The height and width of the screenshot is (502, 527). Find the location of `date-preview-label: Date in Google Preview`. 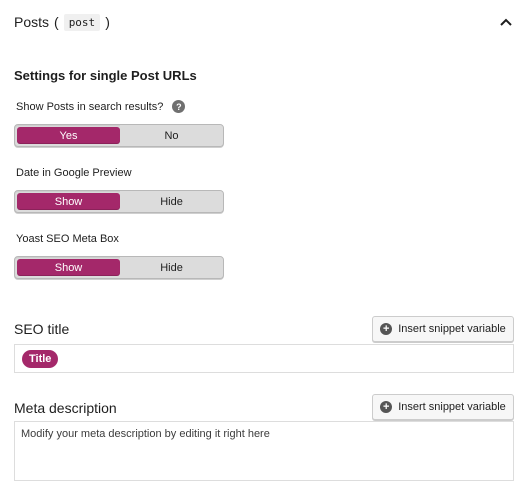

date-preview-label: Date in Google Preview is located at coordinates (74, 173).